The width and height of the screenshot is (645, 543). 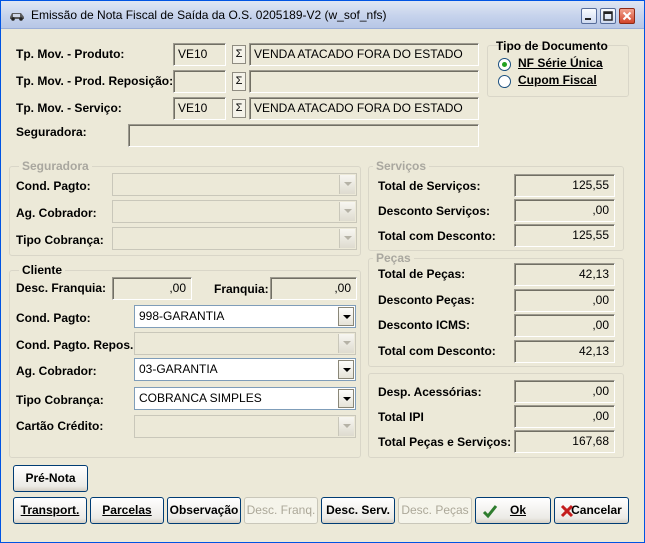 I want to click on tp-mov-reposicao-desc, so click(x=364, y=81).